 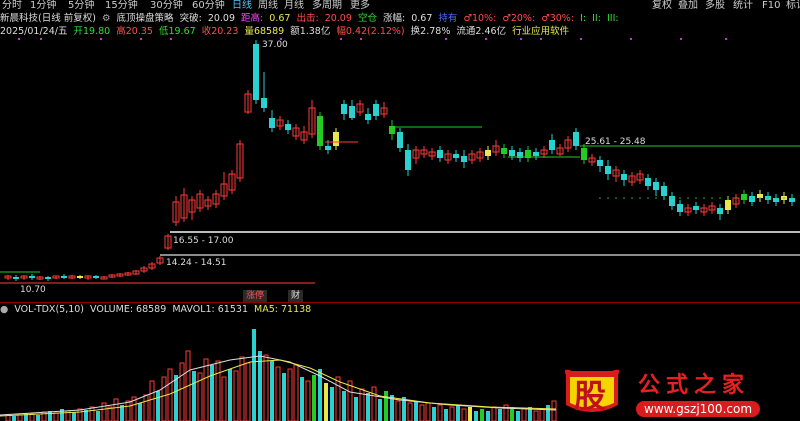 I want to click on btn-overlay: 叠加, so click(x=688, y=6).